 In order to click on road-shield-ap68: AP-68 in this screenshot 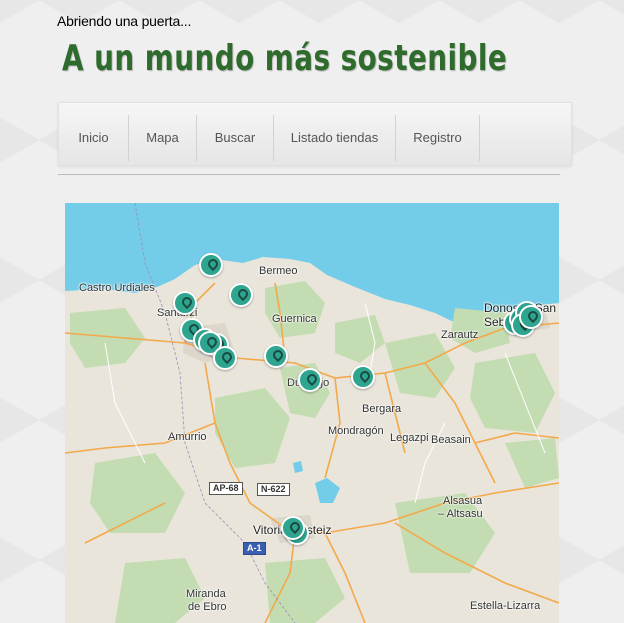, I will do `click(226, 488)`.